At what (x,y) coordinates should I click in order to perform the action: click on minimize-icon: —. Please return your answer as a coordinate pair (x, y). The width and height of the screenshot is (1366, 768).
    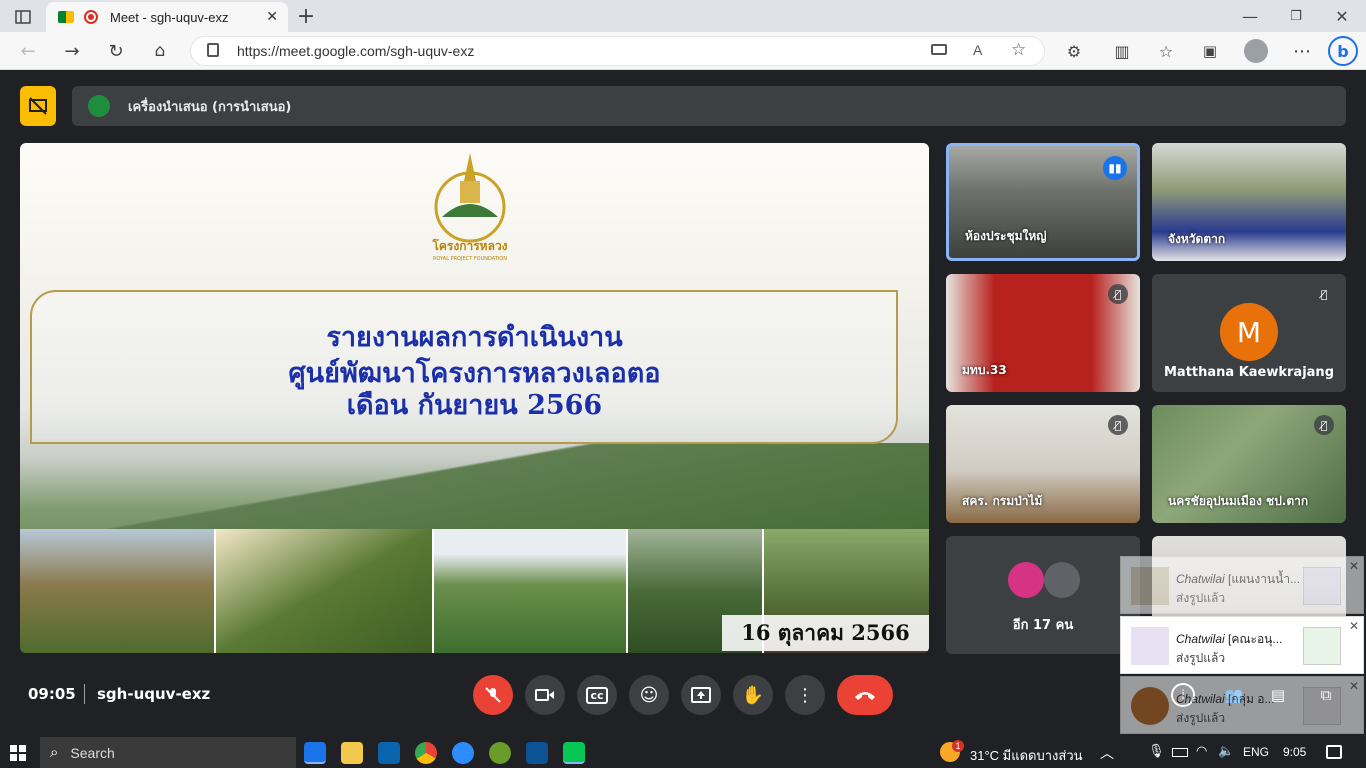
    Looking at the image, I should click on (1250, 16).